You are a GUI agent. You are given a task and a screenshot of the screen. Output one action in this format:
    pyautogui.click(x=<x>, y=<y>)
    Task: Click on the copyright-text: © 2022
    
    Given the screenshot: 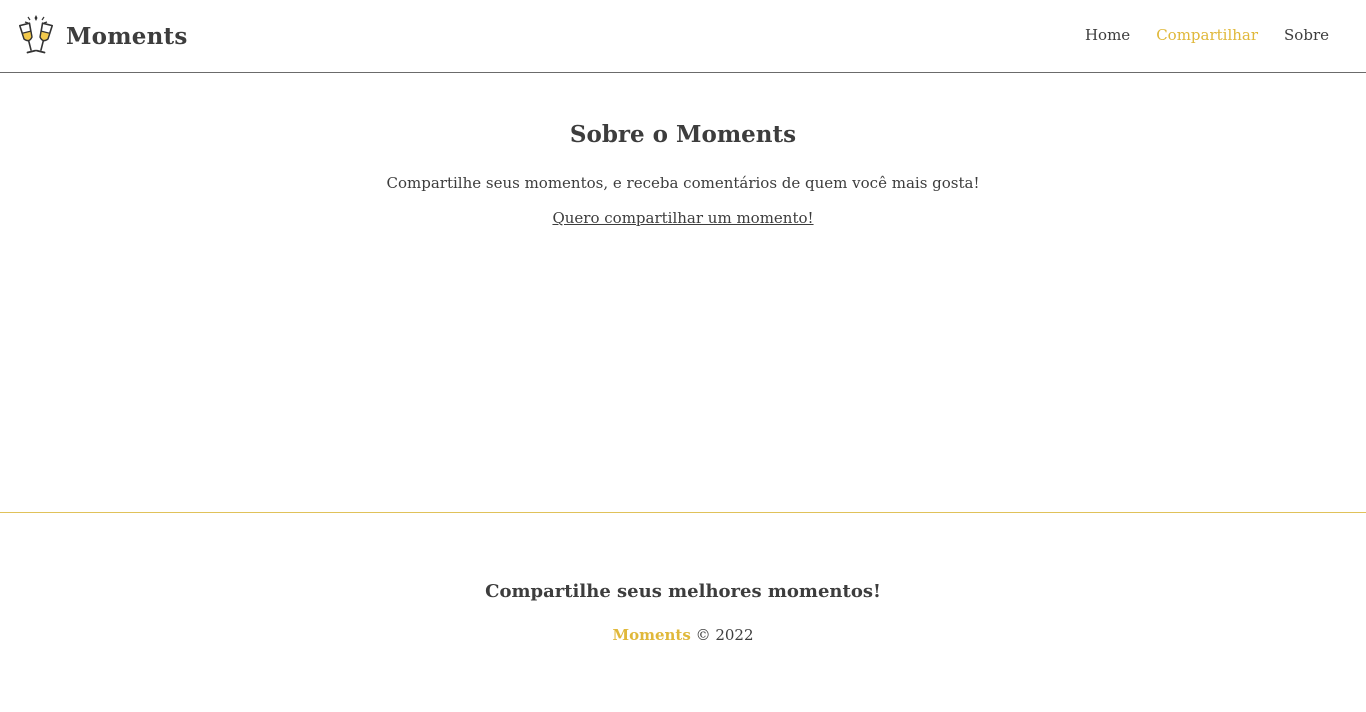 What is the action you would take?
    pyautogui.click(x=724, y=635)
    